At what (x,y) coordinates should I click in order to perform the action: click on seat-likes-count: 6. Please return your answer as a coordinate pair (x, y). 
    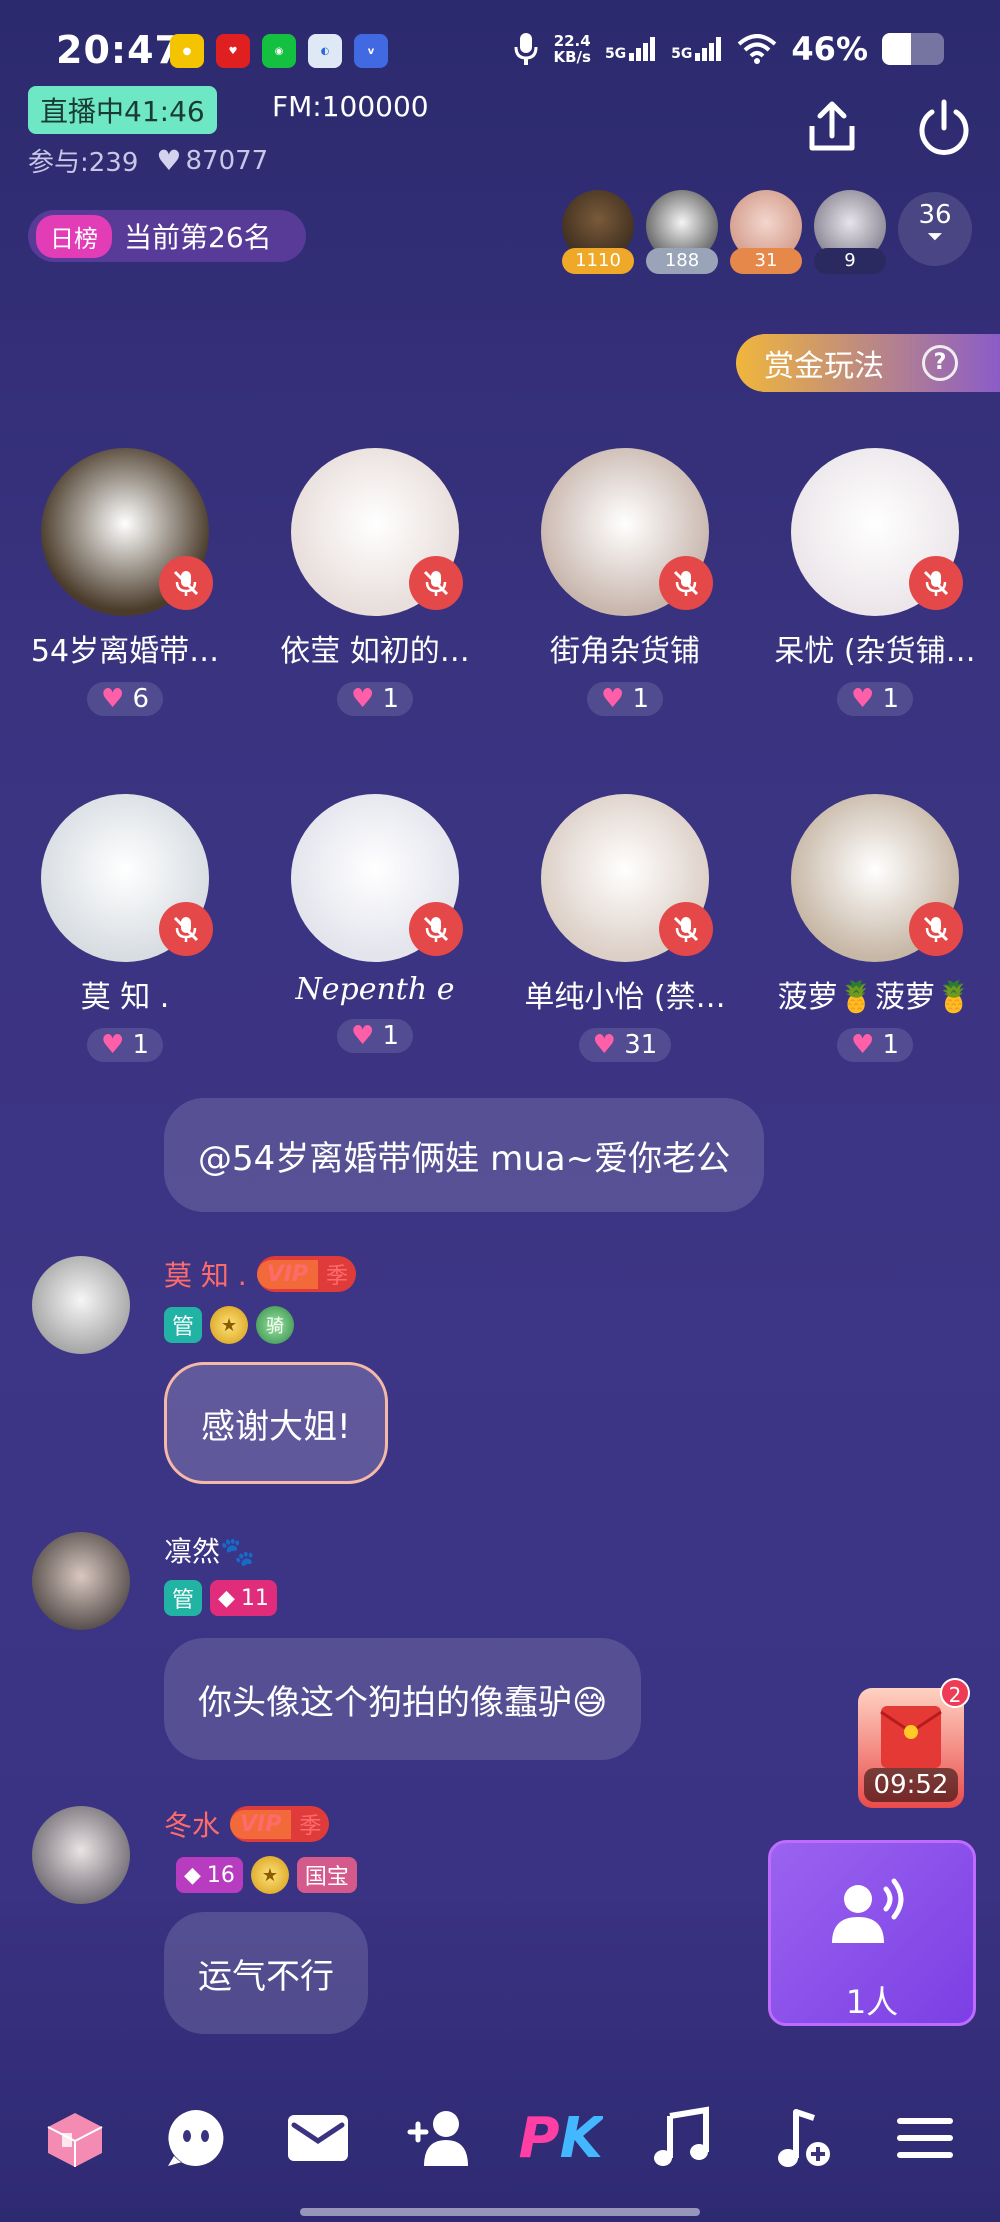
    Looking at the image, I should click on (141, 699).